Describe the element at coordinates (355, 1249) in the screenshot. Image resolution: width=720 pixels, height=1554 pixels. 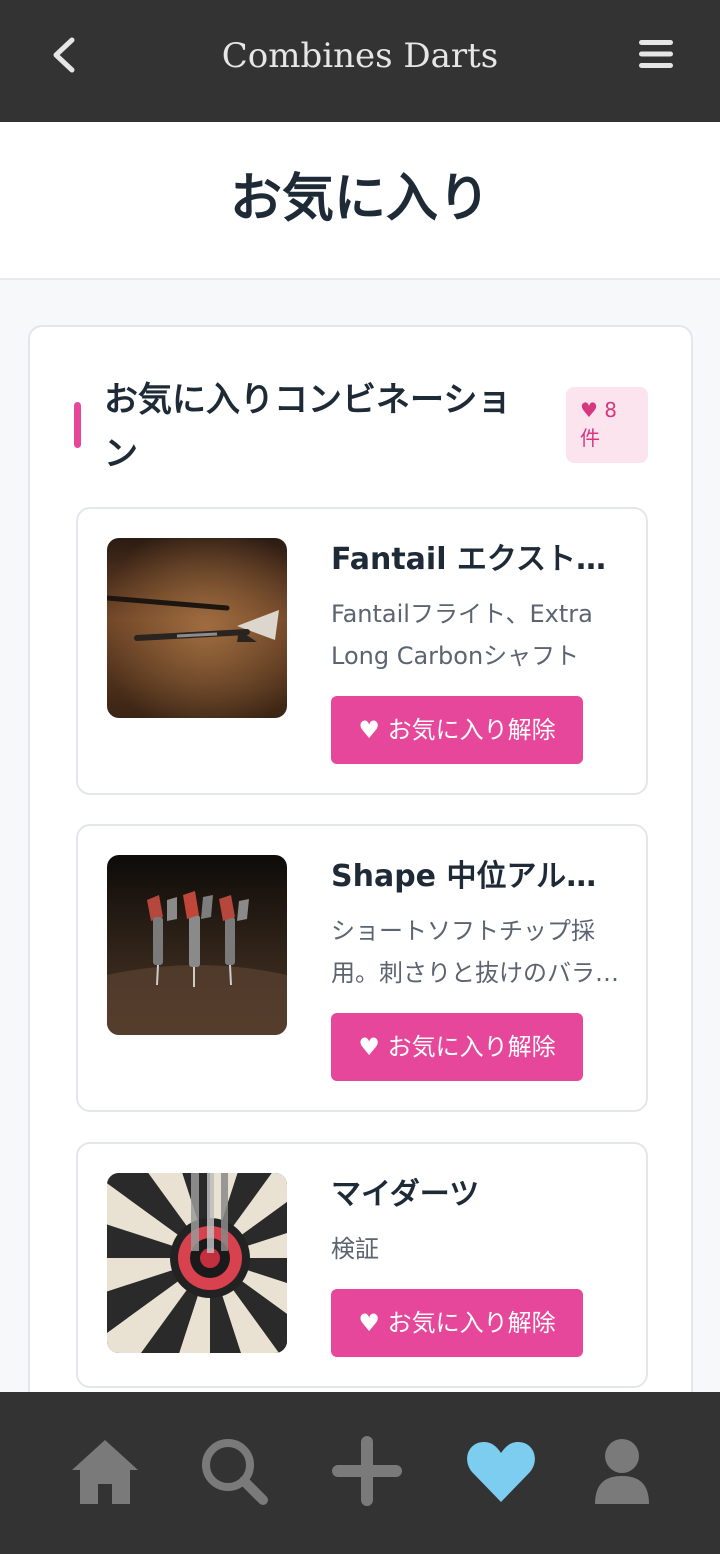
I see `favorite-description: 検証` at that location.